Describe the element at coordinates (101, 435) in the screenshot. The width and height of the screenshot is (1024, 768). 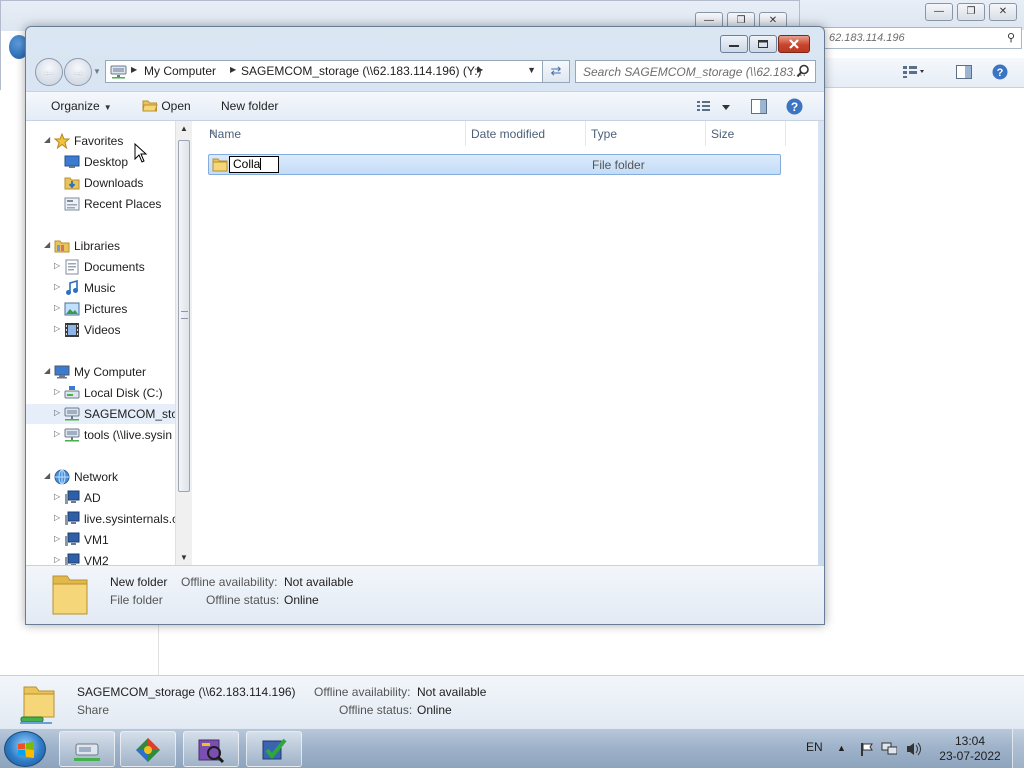
I see `tree-item-tools: ▷ tools (\\live.sysin` at that location.